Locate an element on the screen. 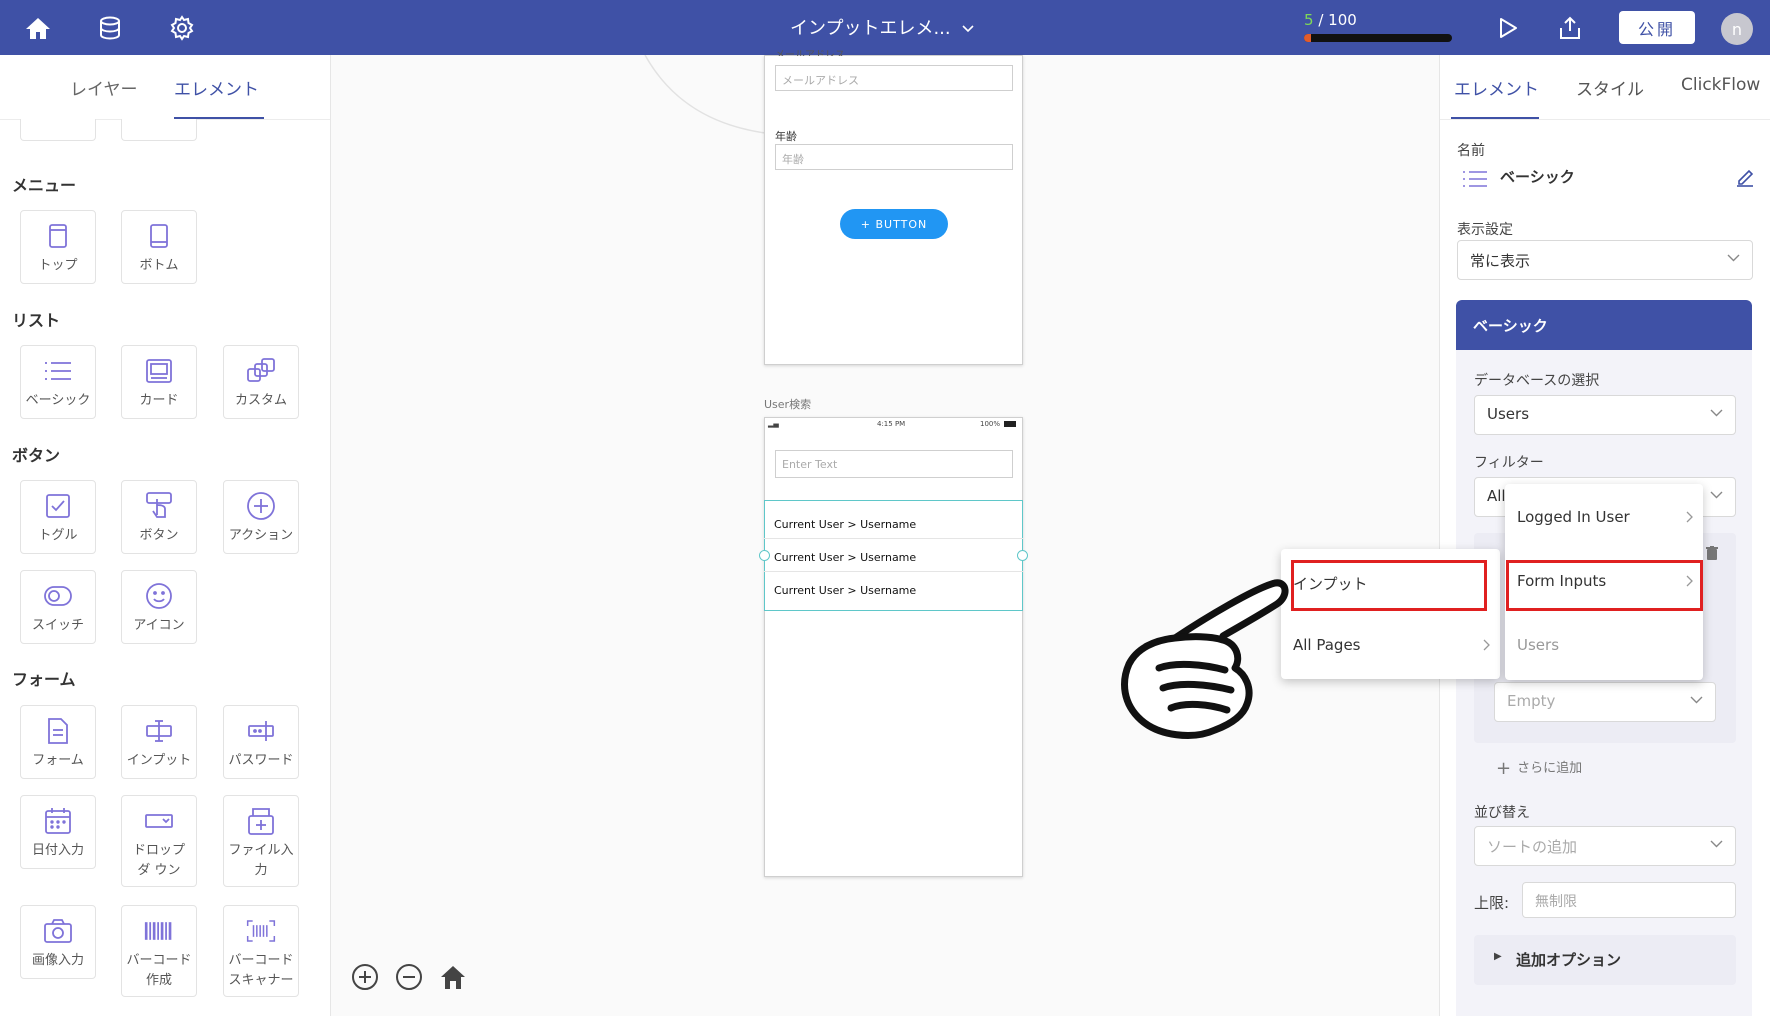 Image resolution: width=1770 pixels, height=1016 pixels. email-field: メールアドレス is located at coordinates (894, 78).